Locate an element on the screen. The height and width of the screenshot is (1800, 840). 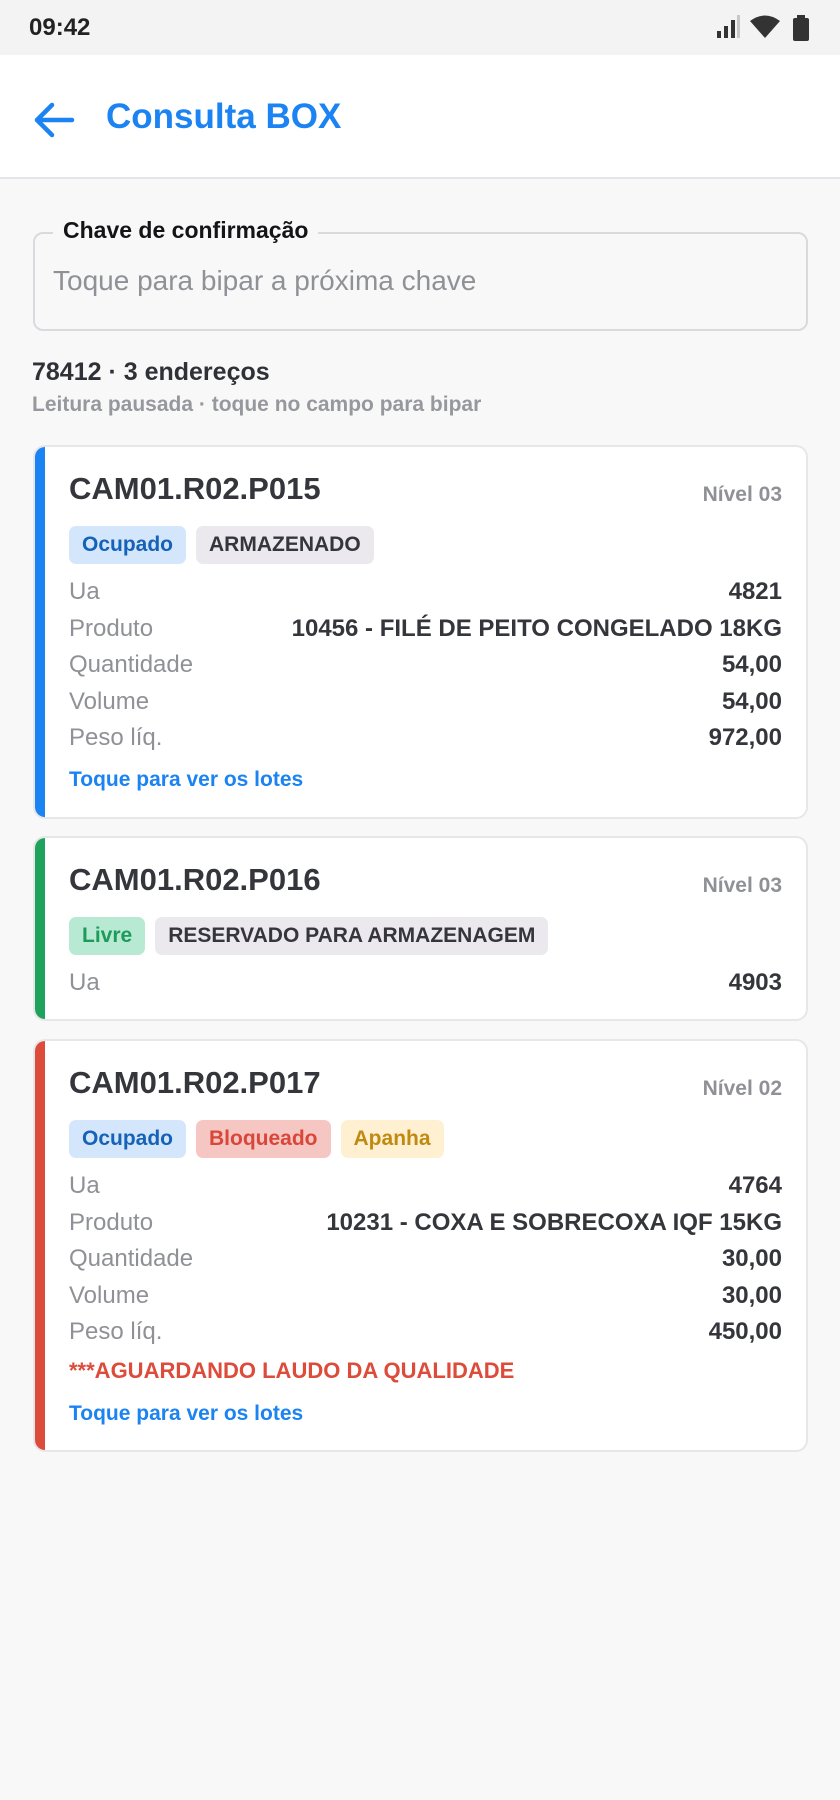
row-value: 10456 - FILÉ DE PEITO CONGELADO 18KG is located at coordinates (536, 628).